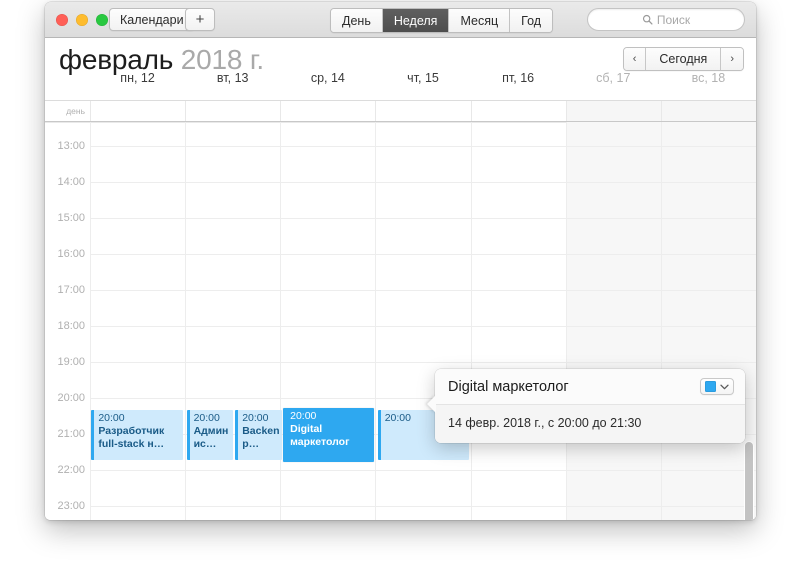  What do you see at coordinates (422, 81) in the screenshot?
I see `day-header-thu: чт, 15` at bounding box center [422, 81].